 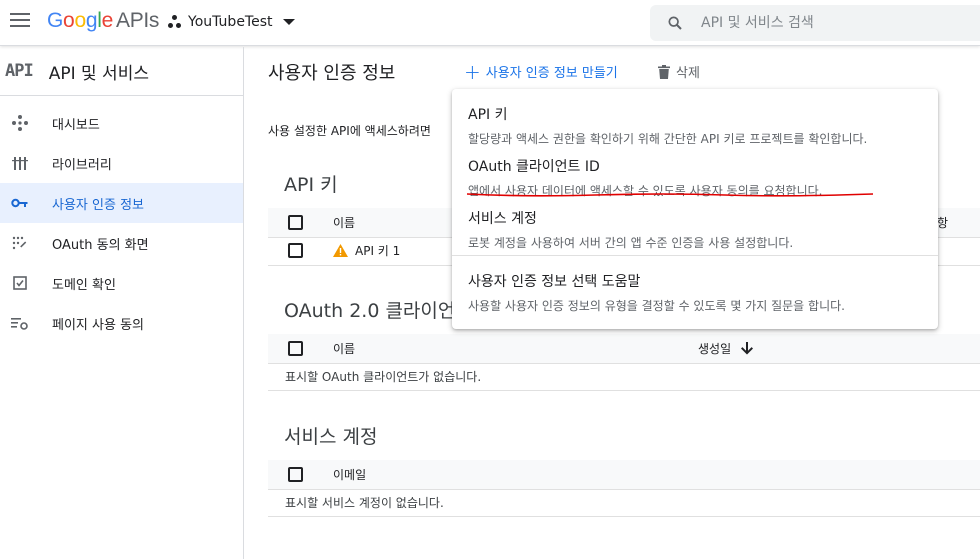 What do you see at coordinates (20, 21) in the screenshot?
I see `menu-icon` at bounding box center [20, 21].